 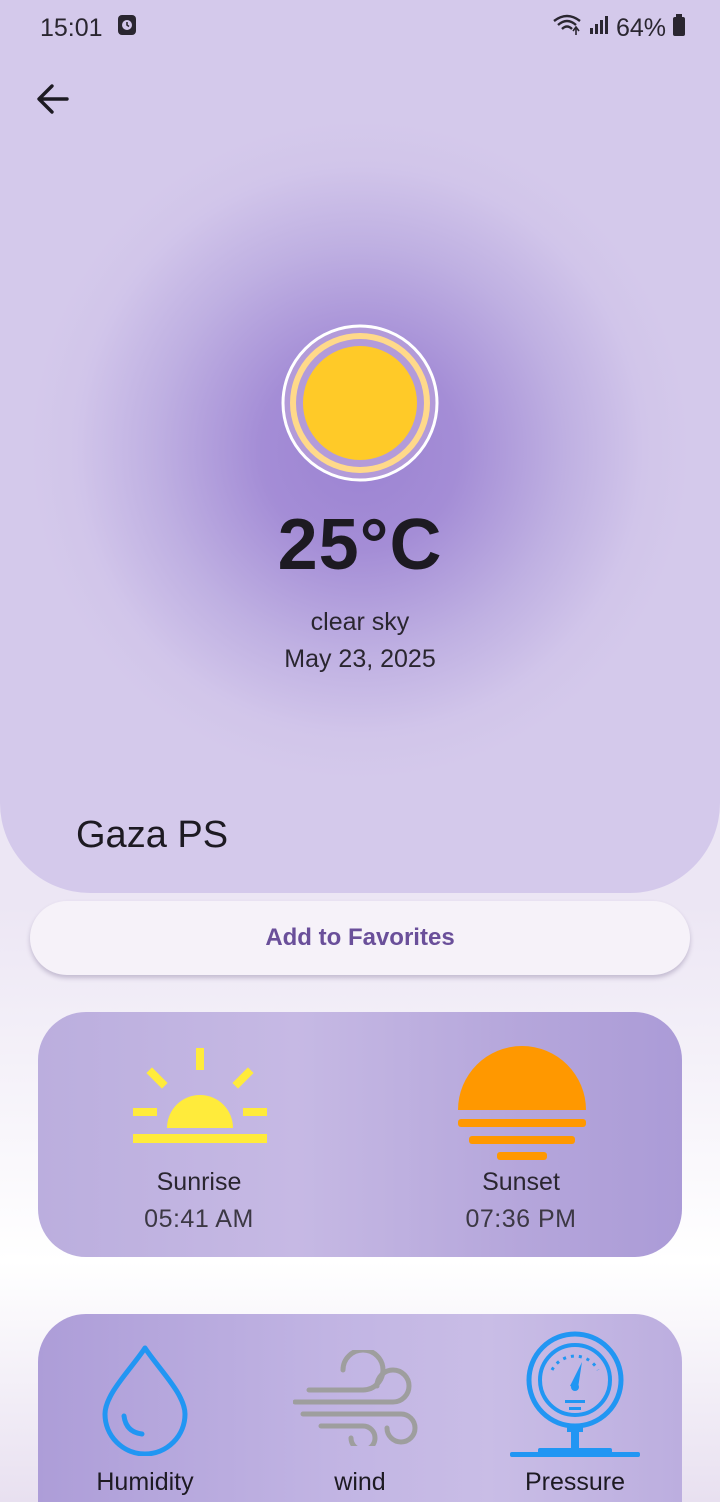 What do you see at coordinates (199, 1219) in the screenshot?
I see `sunrise-time: 05:41 AM` at bounding box center [199, 1219].